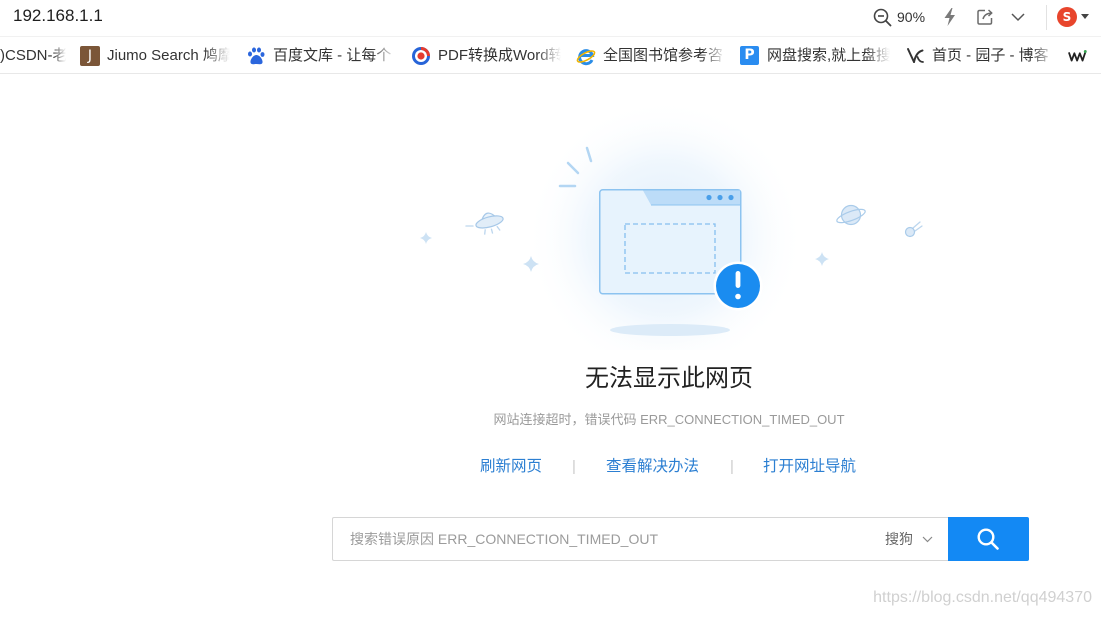 The height and width of the screenshot is (617, 1101). I want to click on address-text: 192.168.1.1, so click(58, 15).